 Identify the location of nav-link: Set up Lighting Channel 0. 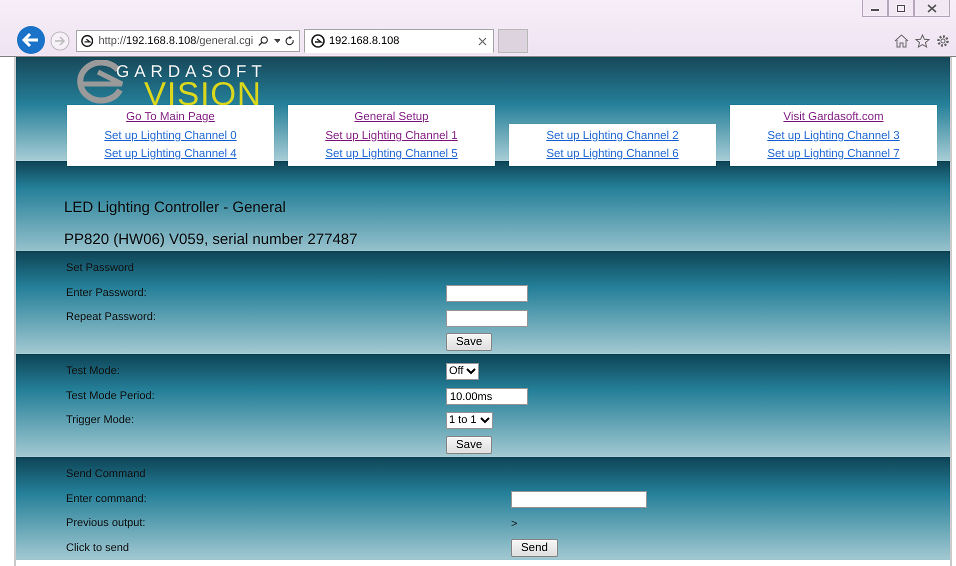
(170, 135).